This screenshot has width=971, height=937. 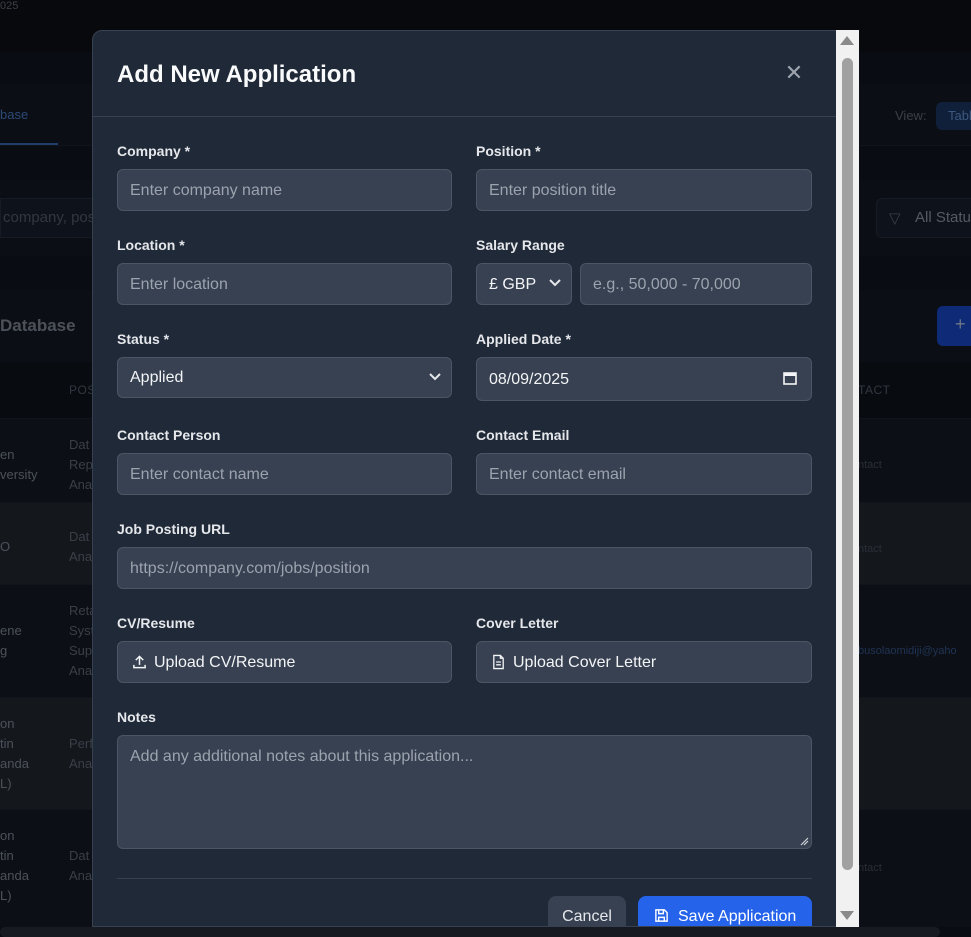 What do you see at coordinates (156, 623) in the screenshot?
I see `cv-label: CV/Resume` at bounding box center [156, 623].